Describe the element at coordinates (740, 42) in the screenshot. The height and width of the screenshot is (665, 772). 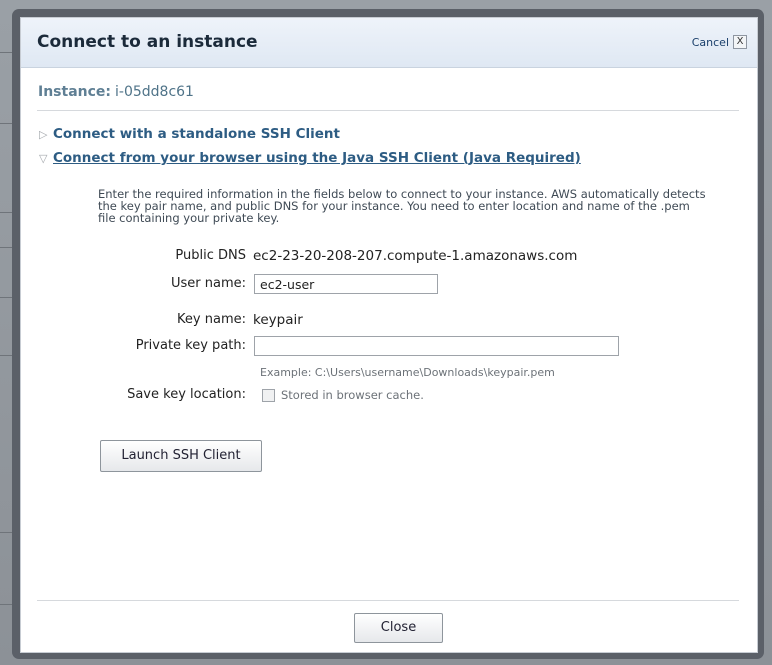
I see `close-icon: X` at that location.